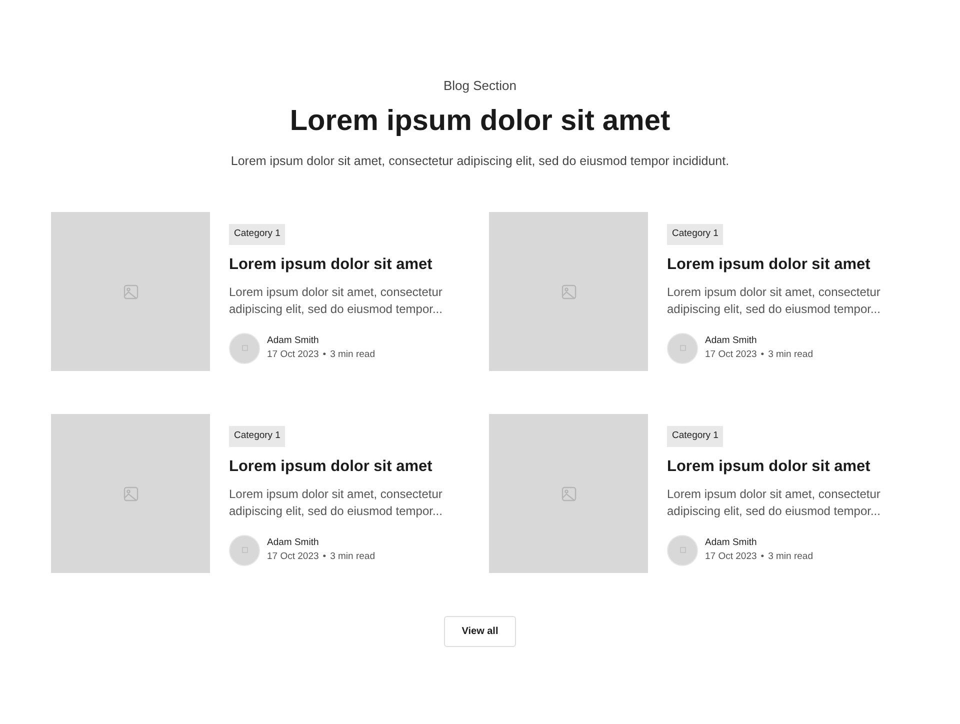  Describe the element at coordinates (480, 161) in the screenshot. I see `section-subtitle: Lorem ipsum dolor sit amet, consectetur adipiscing elit, sed do eiusmod tempor incididunt.` at that location.